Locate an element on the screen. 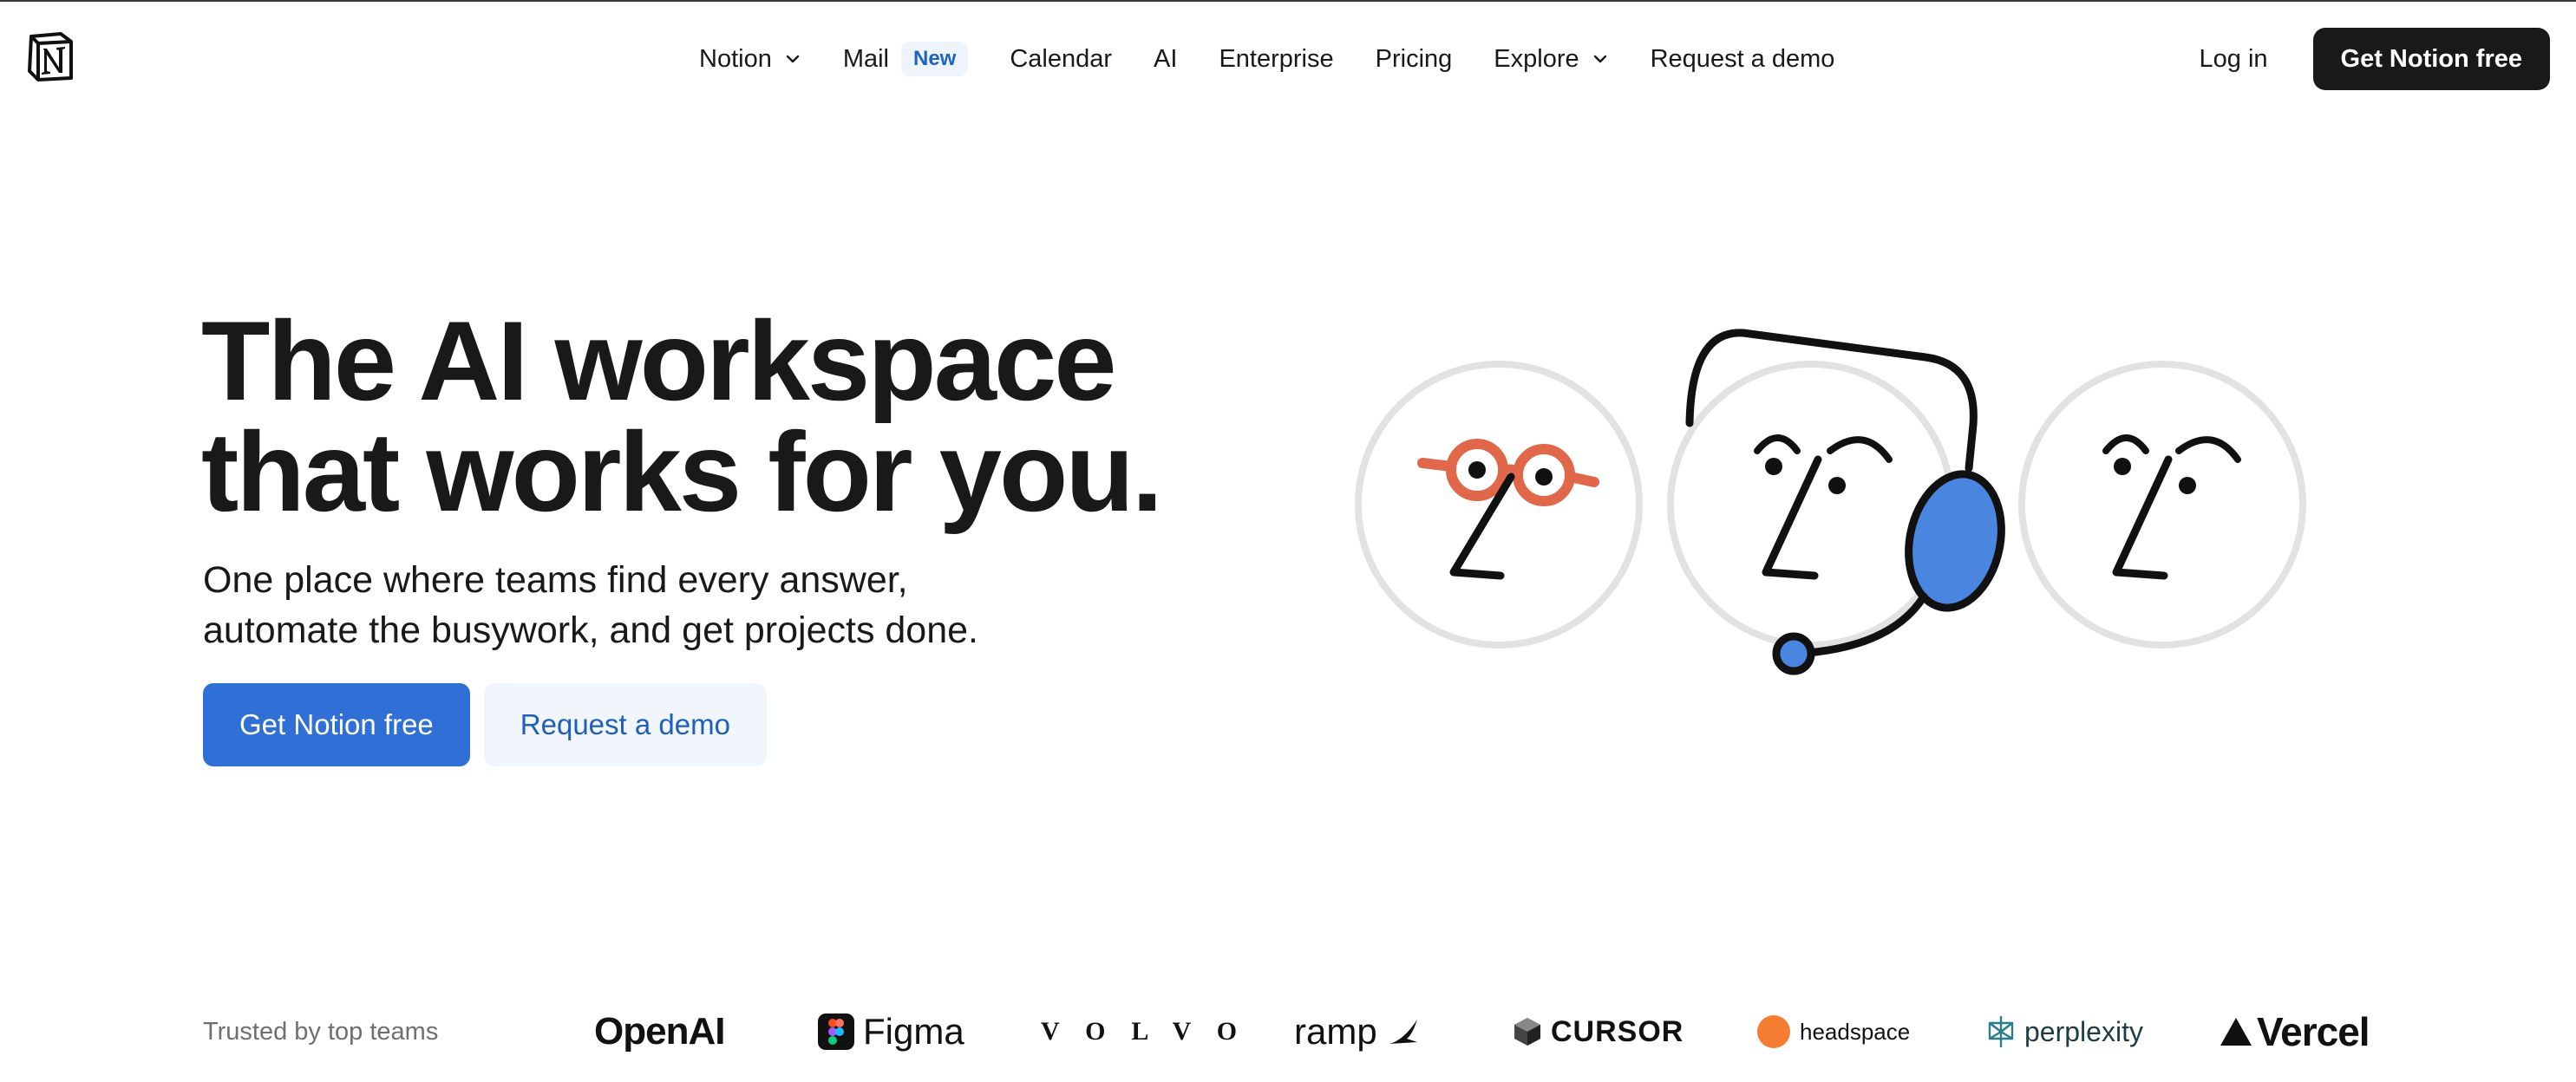 Image resolution: width=2576 pixels, height=1082 pixels. brand-name: VOLVO is located at coordinates (1152, 1031).